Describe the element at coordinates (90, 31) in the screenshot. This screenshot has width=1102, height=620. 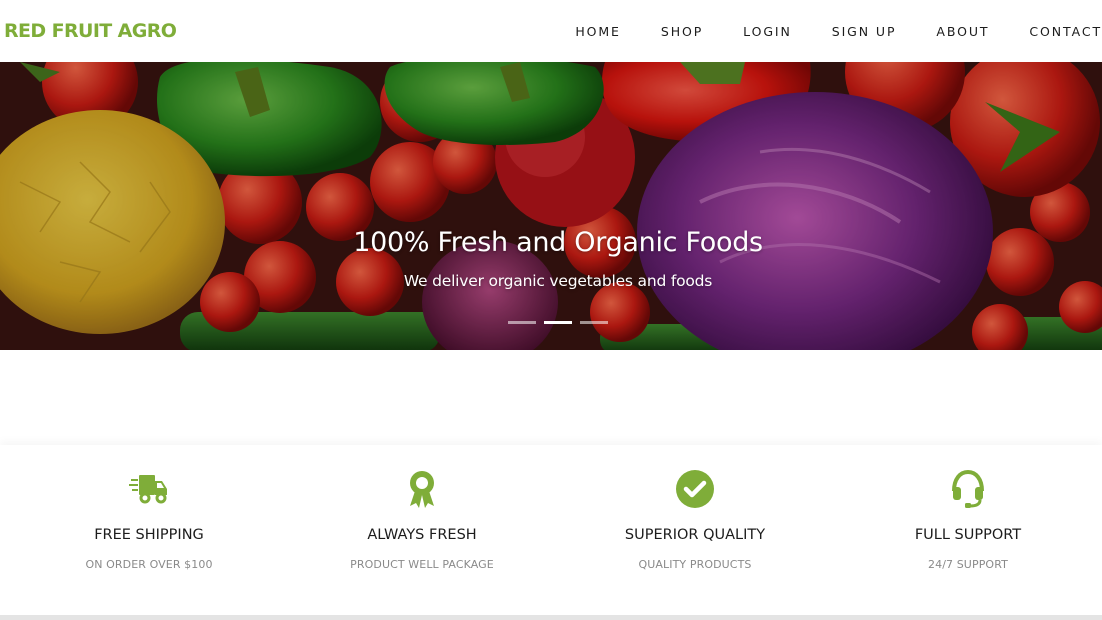
I see `brand-logo: RED FRUIT AGRO` at that location.